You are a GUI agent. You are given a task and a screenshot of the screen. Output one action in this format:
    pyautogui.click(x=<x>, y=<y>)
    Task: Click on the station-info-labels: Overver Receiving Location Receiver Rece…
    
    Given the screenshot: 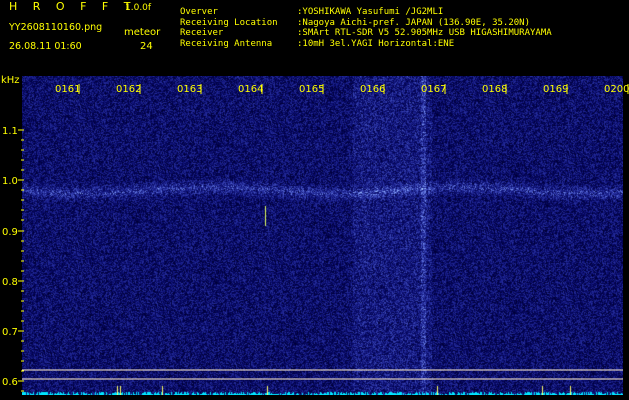 What is the action you would take?
    pyautogui.click(x=229, y=28)
    